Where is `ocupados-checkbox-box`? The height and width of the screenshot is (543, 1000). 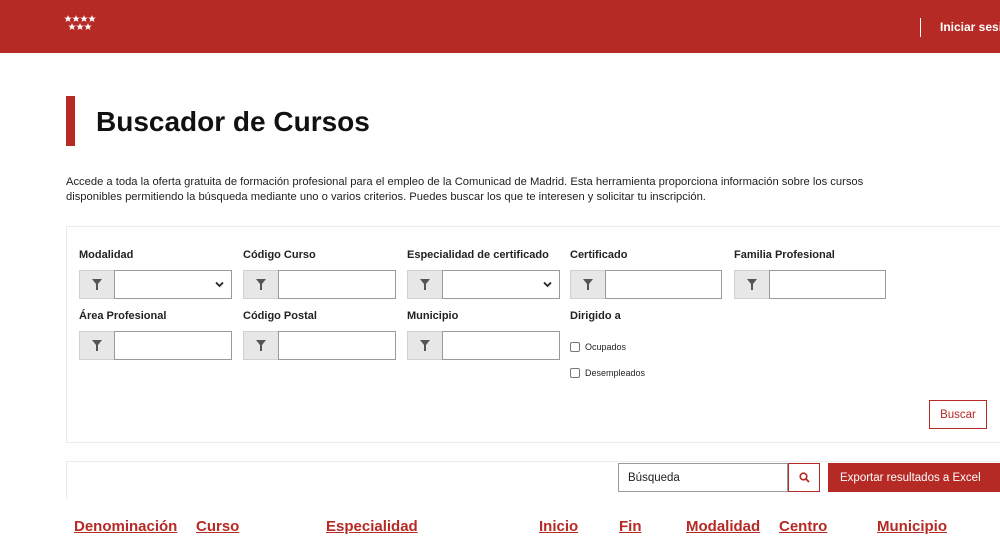 ocupados-checkbox-box is located at coordinates (575, 347).